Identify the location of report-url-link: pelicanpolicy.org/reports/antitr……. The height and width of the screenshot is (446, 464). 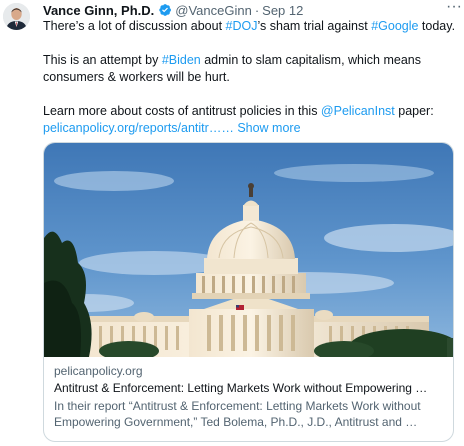
(138, 128).